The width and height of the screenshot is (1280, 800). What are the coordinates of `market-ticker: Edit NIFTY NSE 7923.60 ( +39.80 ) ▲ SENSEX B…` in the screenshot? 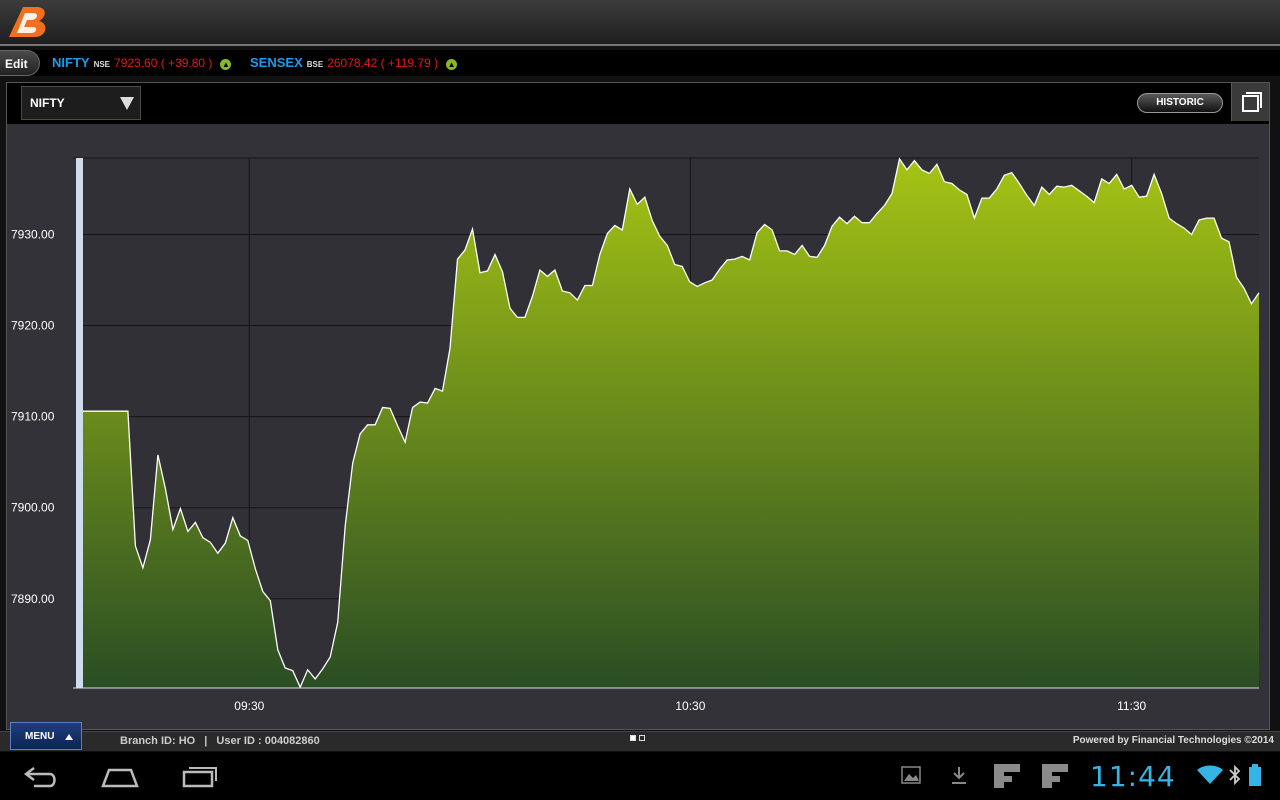 It's located at (640, 63).